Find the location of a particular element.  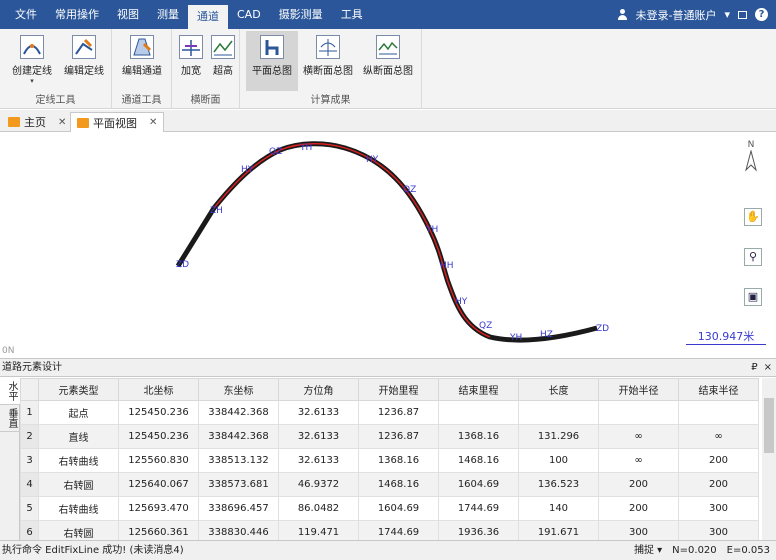

edit-channel-icon is located at coordinates (142, 47).